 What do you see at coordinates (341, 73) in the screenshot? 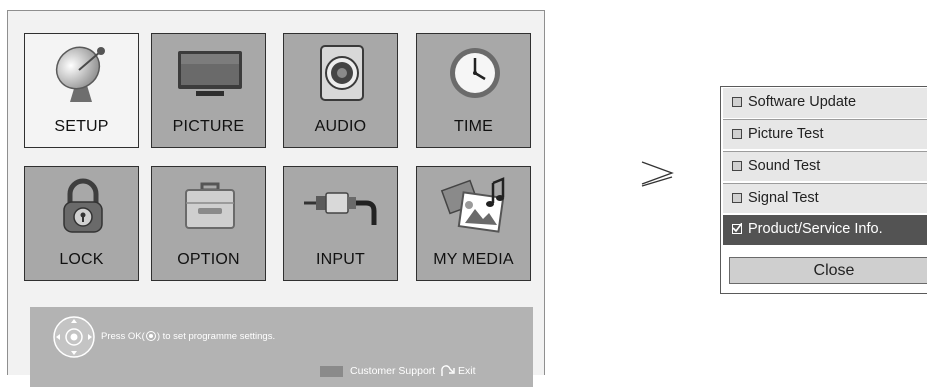
I see `speaker-icon` at bounding box center [341, 73].